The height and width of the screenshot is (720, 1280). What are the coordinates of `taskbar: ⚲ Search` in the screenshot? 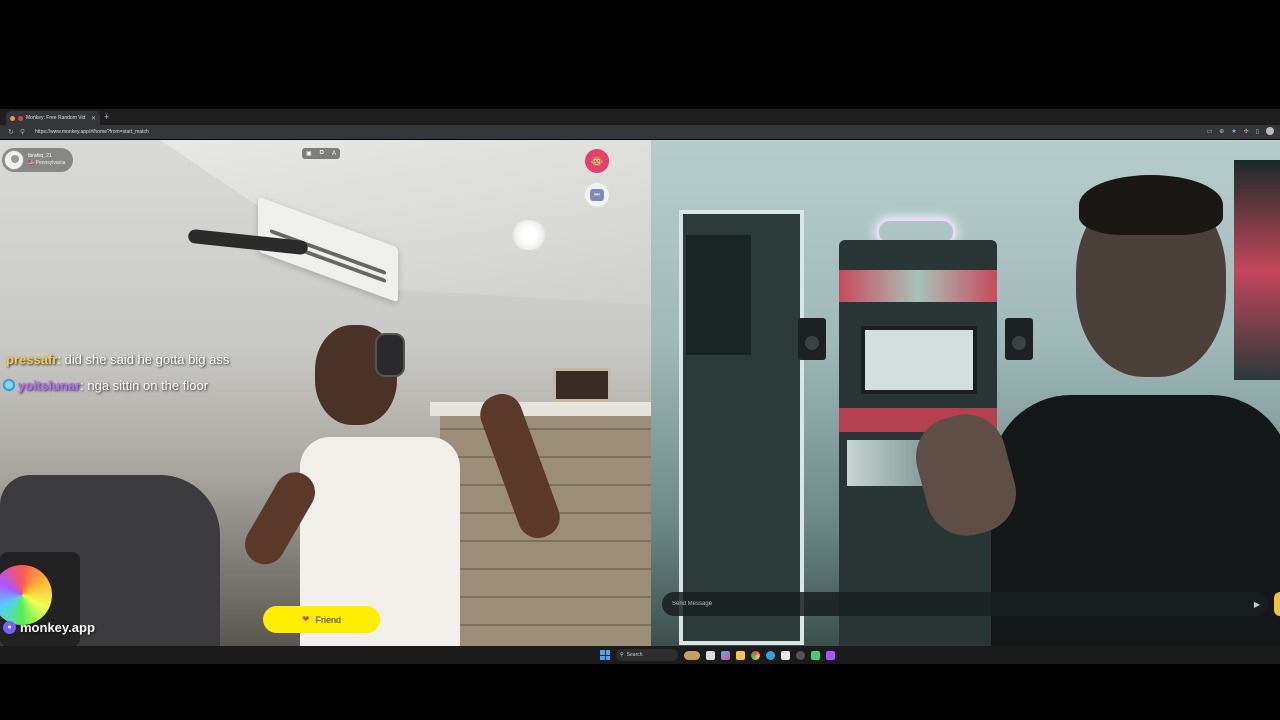 It's located at (640, 655).